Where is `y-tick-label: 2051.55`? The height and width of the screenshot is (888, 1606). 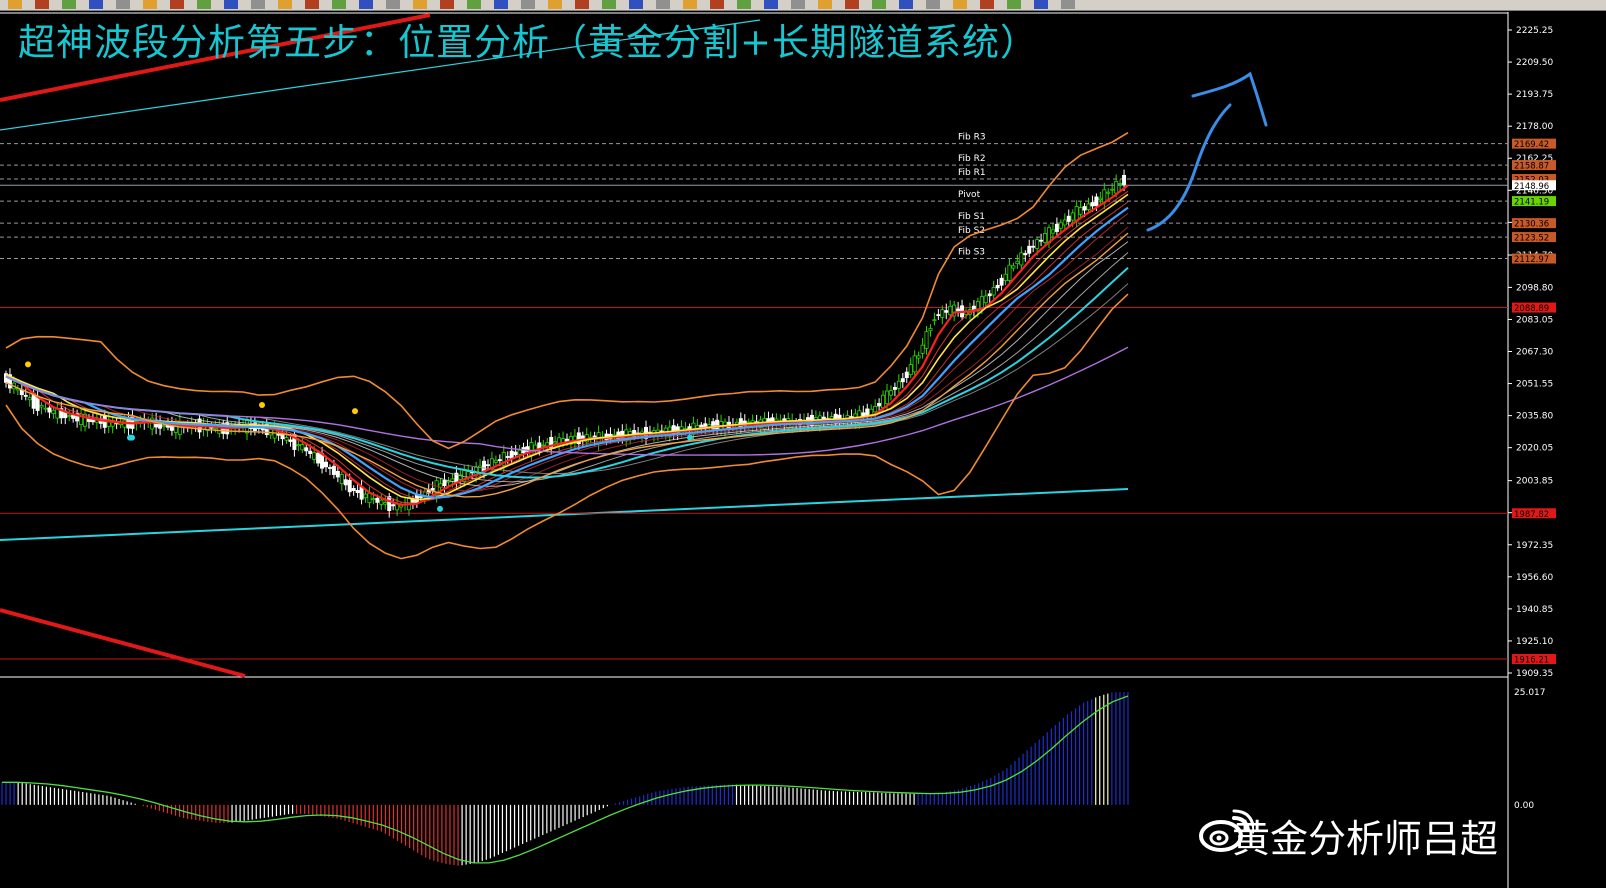
y-tick-label: 2051.55 is located at coordinates (1534, 385).